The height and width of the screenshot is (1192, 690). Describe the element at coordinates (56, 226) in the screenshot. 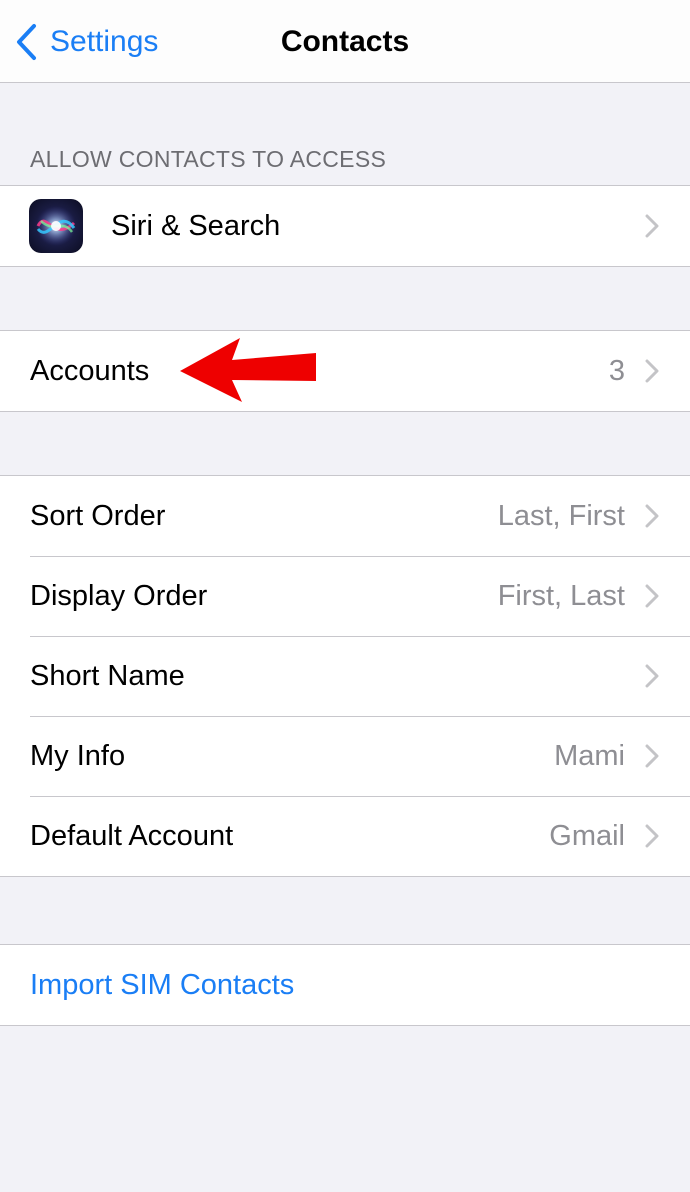

I see `siri-icon` at that location.